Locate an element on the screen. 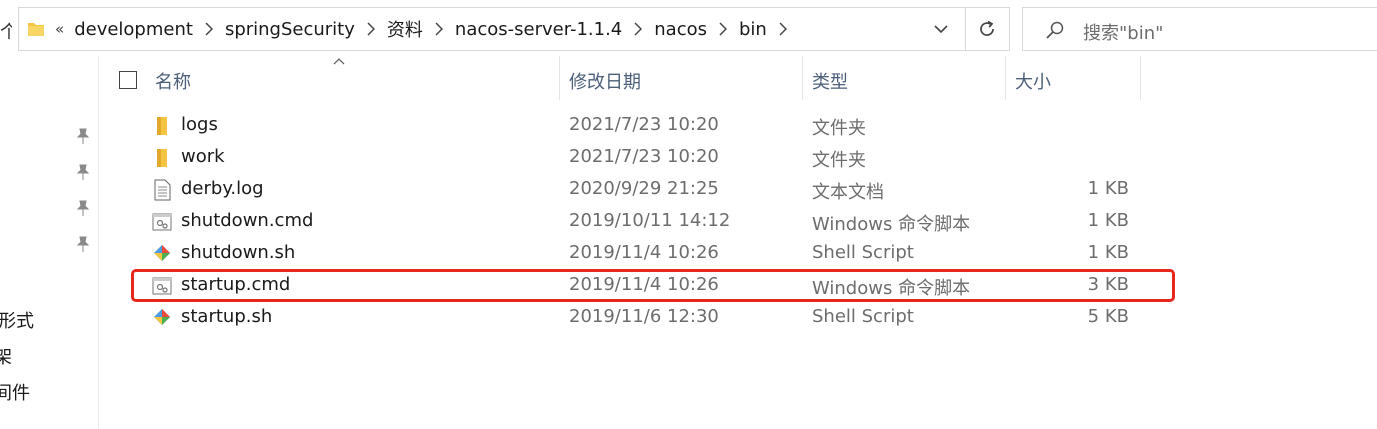 The image size is (1377, 429). file-name: work is located at coordinates (203, 156).